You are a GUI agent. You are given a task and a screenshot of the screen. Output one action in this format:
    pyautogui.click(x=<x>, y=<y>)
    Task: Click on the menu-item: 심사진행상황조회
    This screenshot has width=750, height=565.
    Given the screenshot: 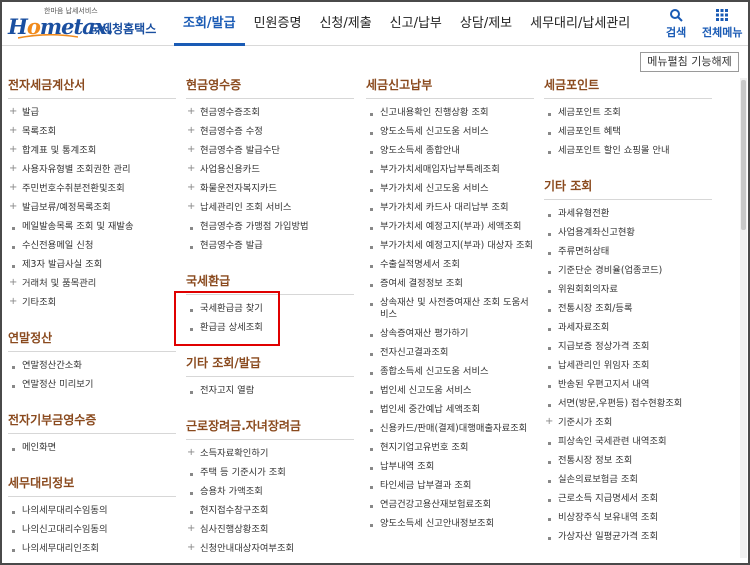 What is the action you would take?
    pyautogui.click(x=271, y=530)
    